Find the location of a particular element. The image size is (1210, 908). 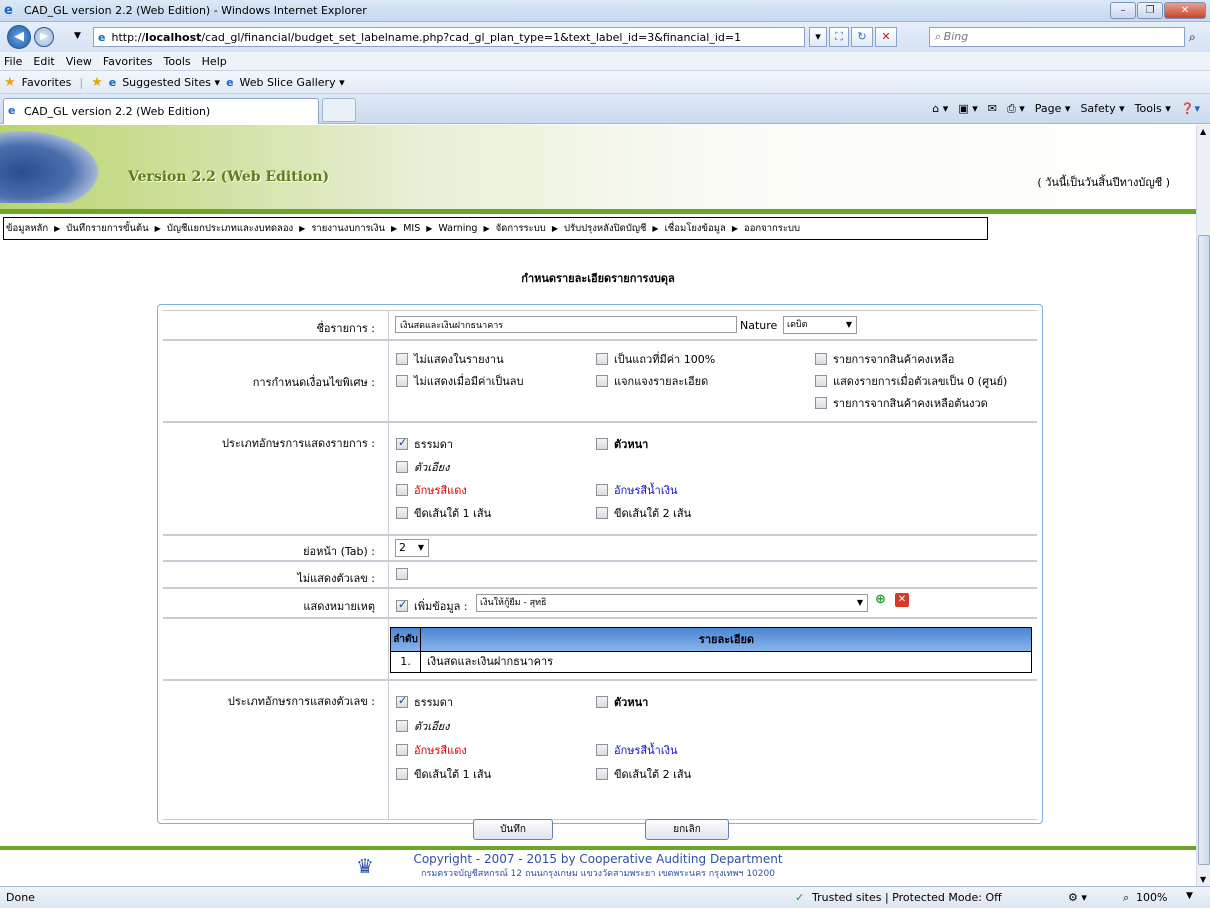

nav-item: เชื่อมโยงข้อมูล is located at coordinates (695, 228).